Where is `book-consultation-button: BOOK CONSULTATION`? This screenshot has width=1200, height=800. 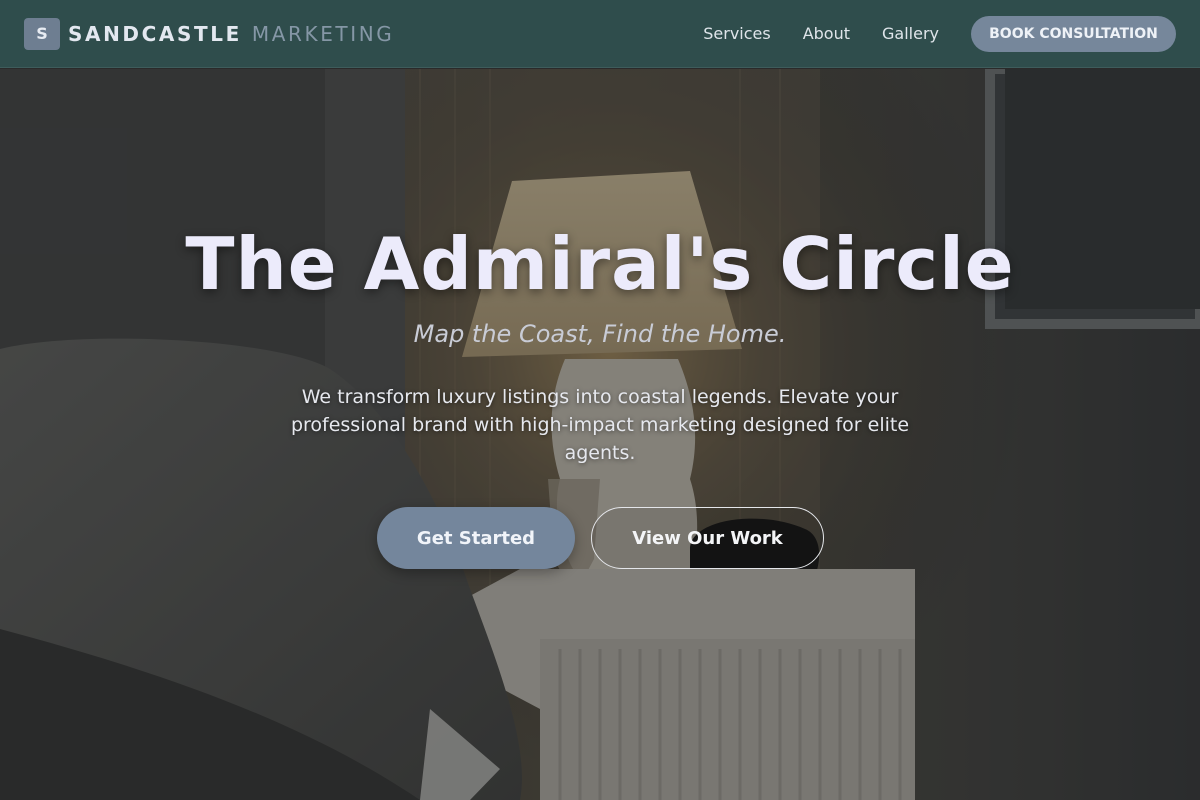 book-consultation-button: BOOK CONSULTATION is located at coordinates (1073, 33).